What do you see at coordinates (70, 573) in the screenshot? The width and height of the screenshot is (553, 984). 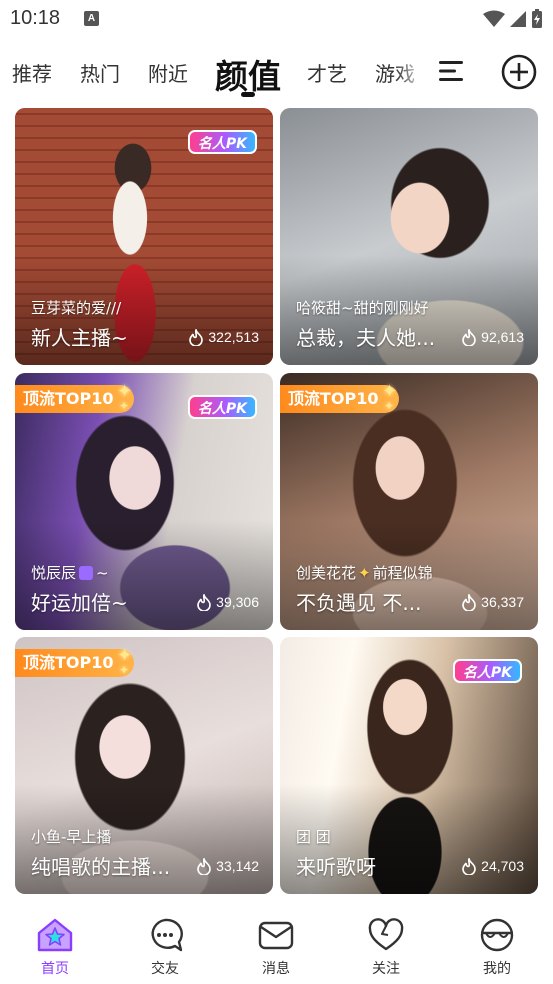 I see `streamer-name: 悦辰辰 ~` at bounding box center [70, 573].